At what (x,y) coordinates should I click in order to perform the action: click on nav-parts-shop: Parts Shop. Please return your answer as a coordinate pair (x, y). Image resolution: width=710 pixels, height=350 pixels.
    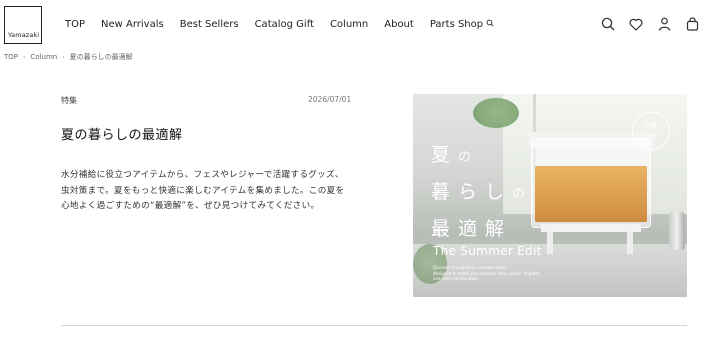
    Looking at the image, I should click on (462, 24).